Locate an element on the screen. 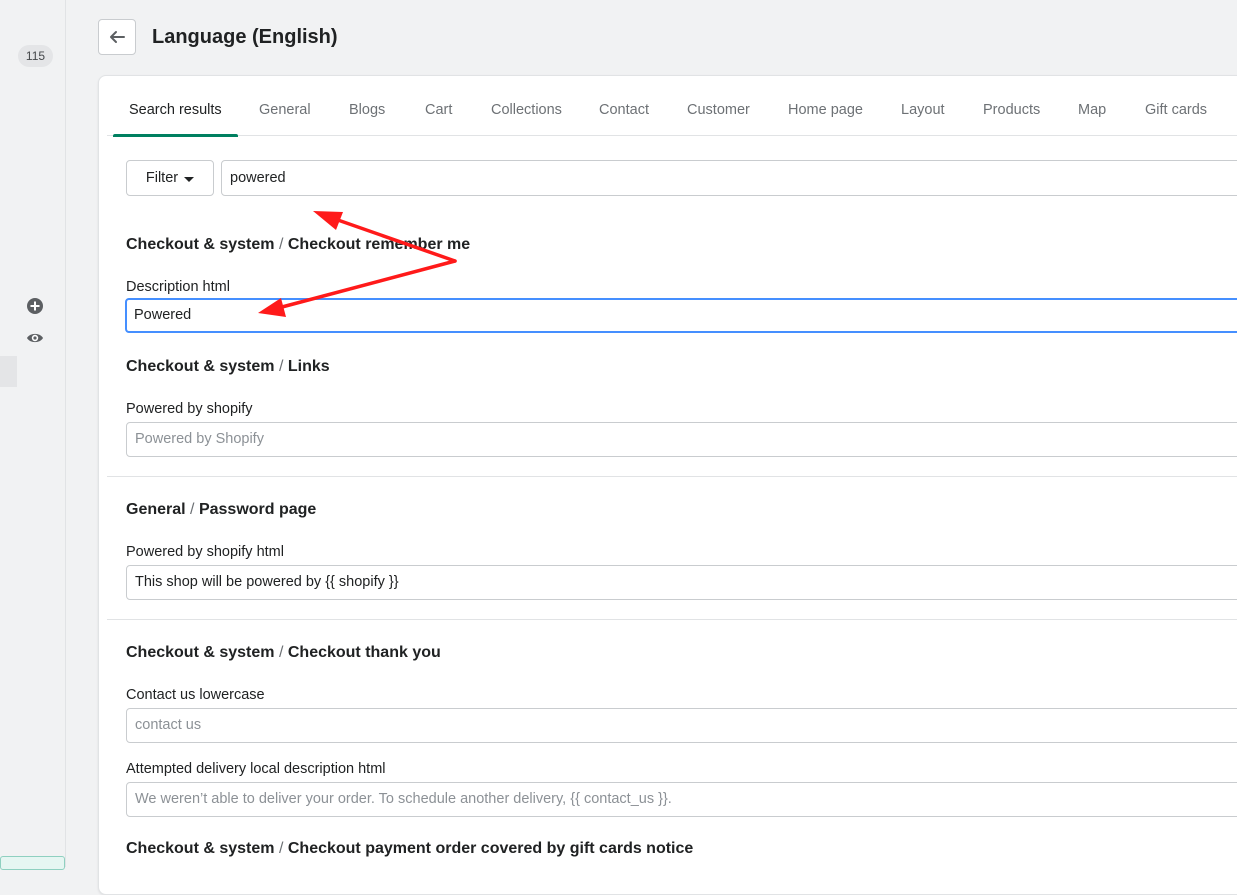 The image size is (1237, 895). back-button is located at coordinates (117, 37).